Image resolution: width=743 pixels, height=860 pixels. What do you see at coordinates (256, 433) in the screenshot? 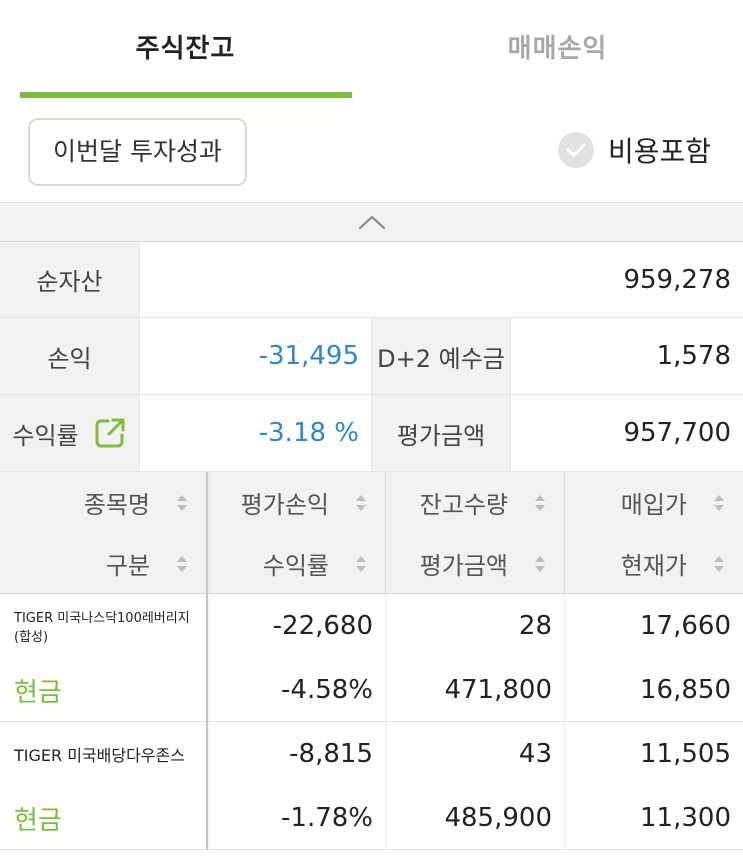
I see `return-value: -3.18 %` at bounding box center [256, 433].